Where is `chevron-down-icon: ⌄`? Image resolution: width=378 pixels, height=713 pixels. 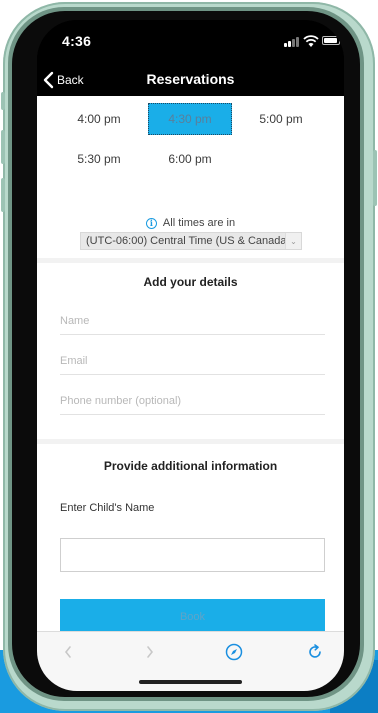
chevron-down-icon: ⌄ is located at coordinates (293, 241).